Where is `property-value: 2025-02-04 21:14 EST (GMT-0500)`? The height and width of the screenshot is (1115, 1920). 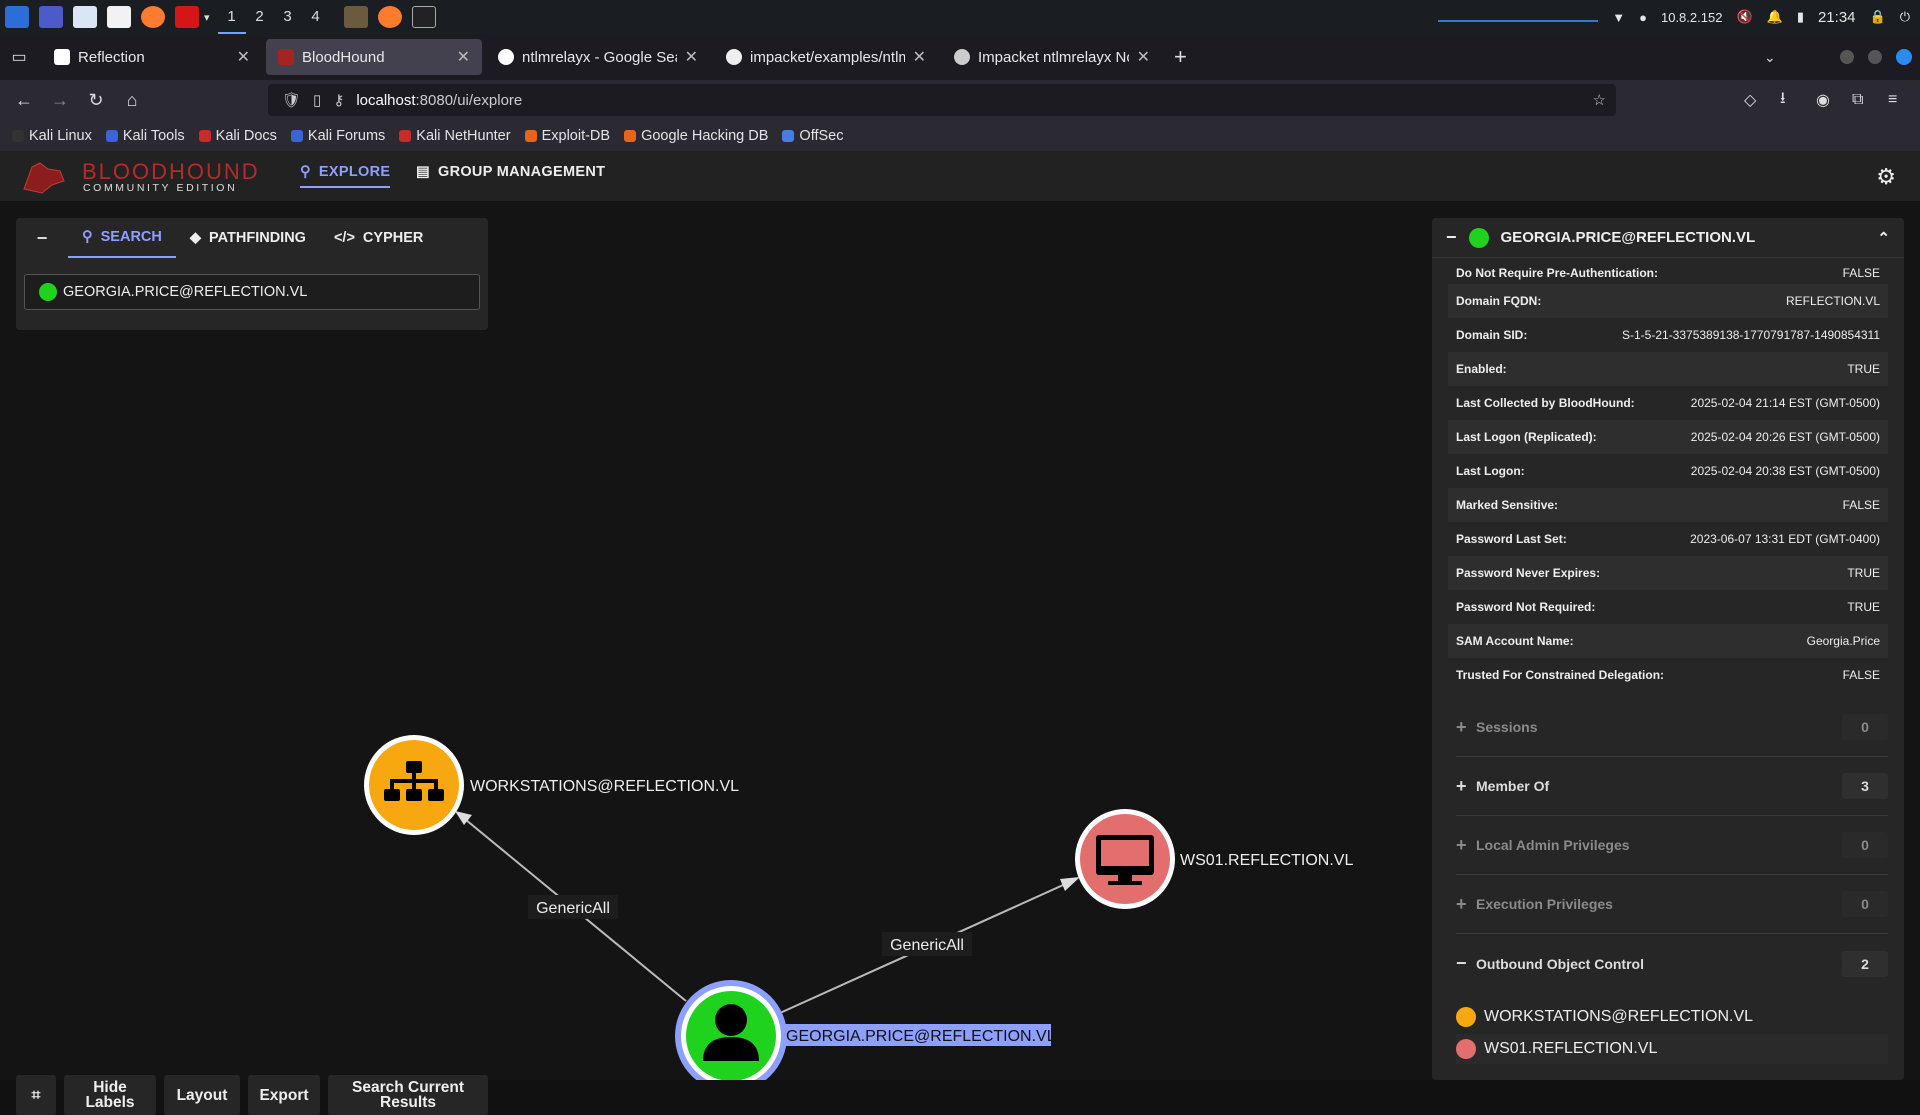
property-value: 2025-02-04 21:14 EST (GMT-0500) is located at coordinates (1785, 403).